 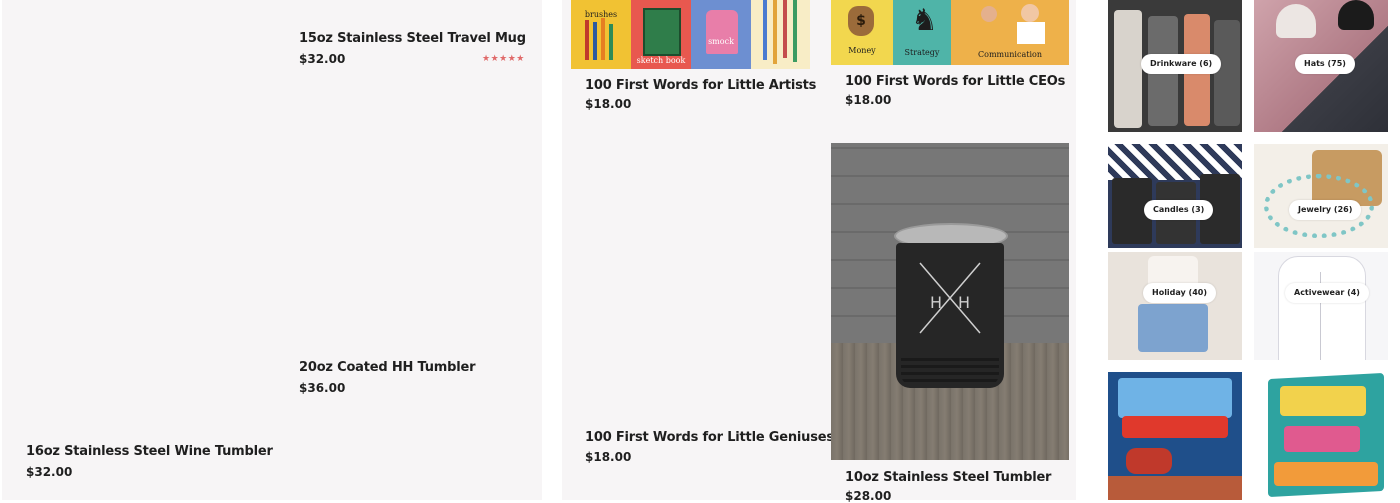 I want to click on product-price: $28.00, so click(x=868, y=496).